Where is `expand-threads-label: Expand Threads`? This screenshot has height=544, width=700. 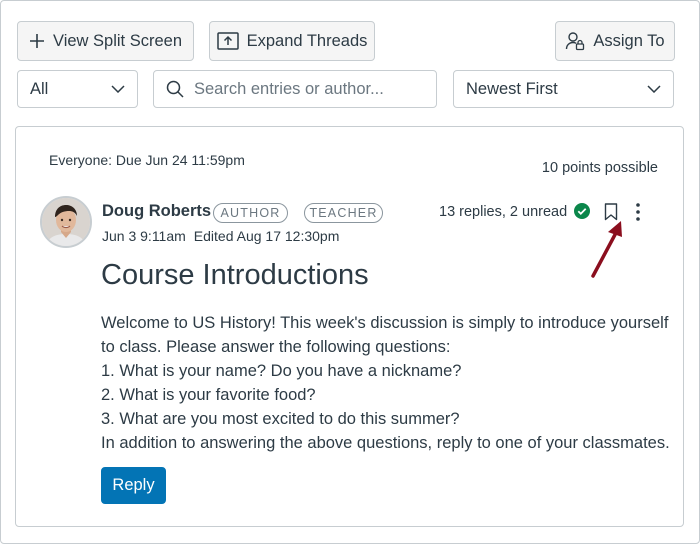
expand-threads-label: Expand Threads is located at coordinates (307, 40).